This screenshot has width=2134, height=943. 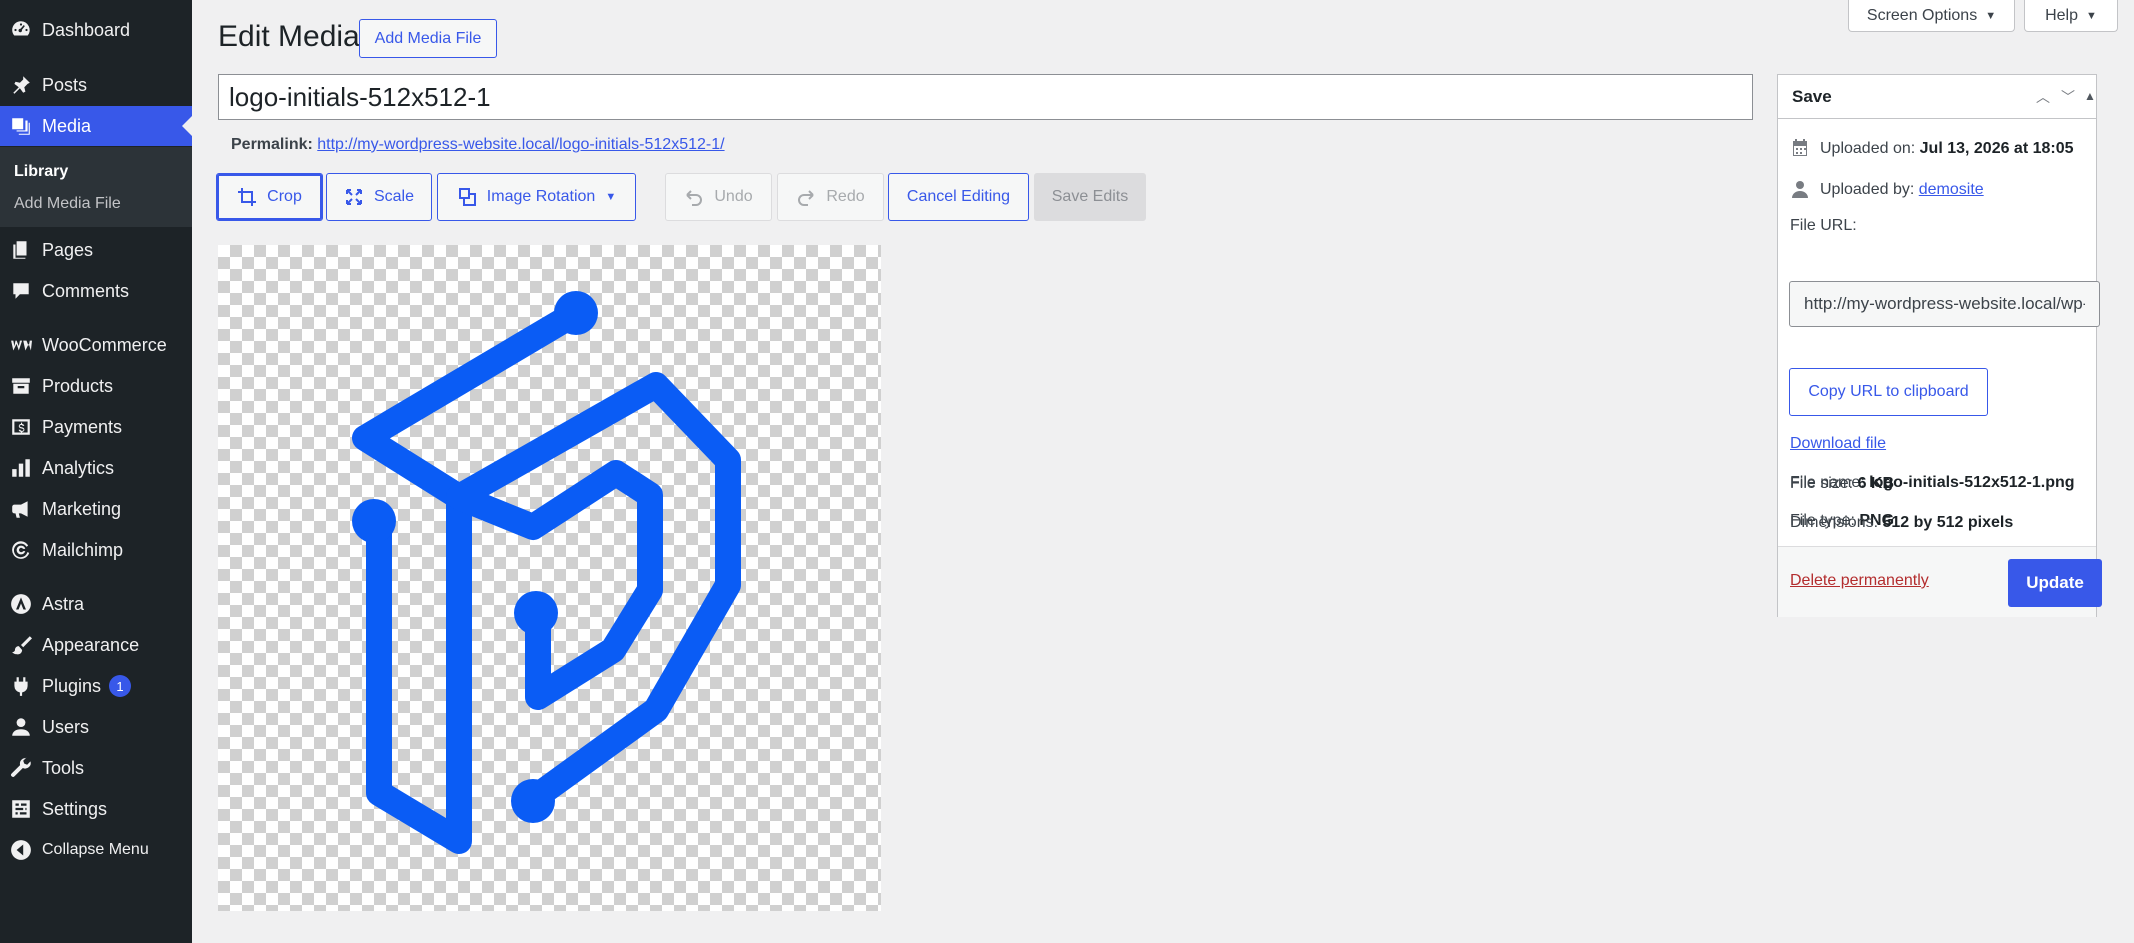 I want to click on media-submenu: Library Add Media File, so click(x=96, y=187).